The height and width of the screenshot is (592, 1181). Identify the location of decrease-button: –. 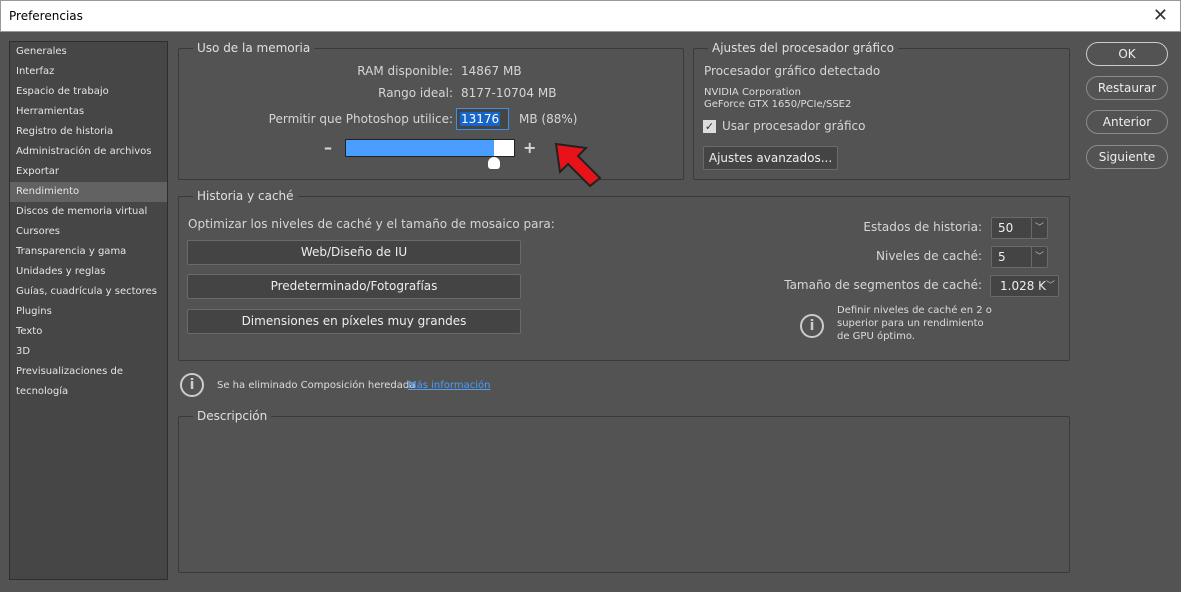
(328, 147).